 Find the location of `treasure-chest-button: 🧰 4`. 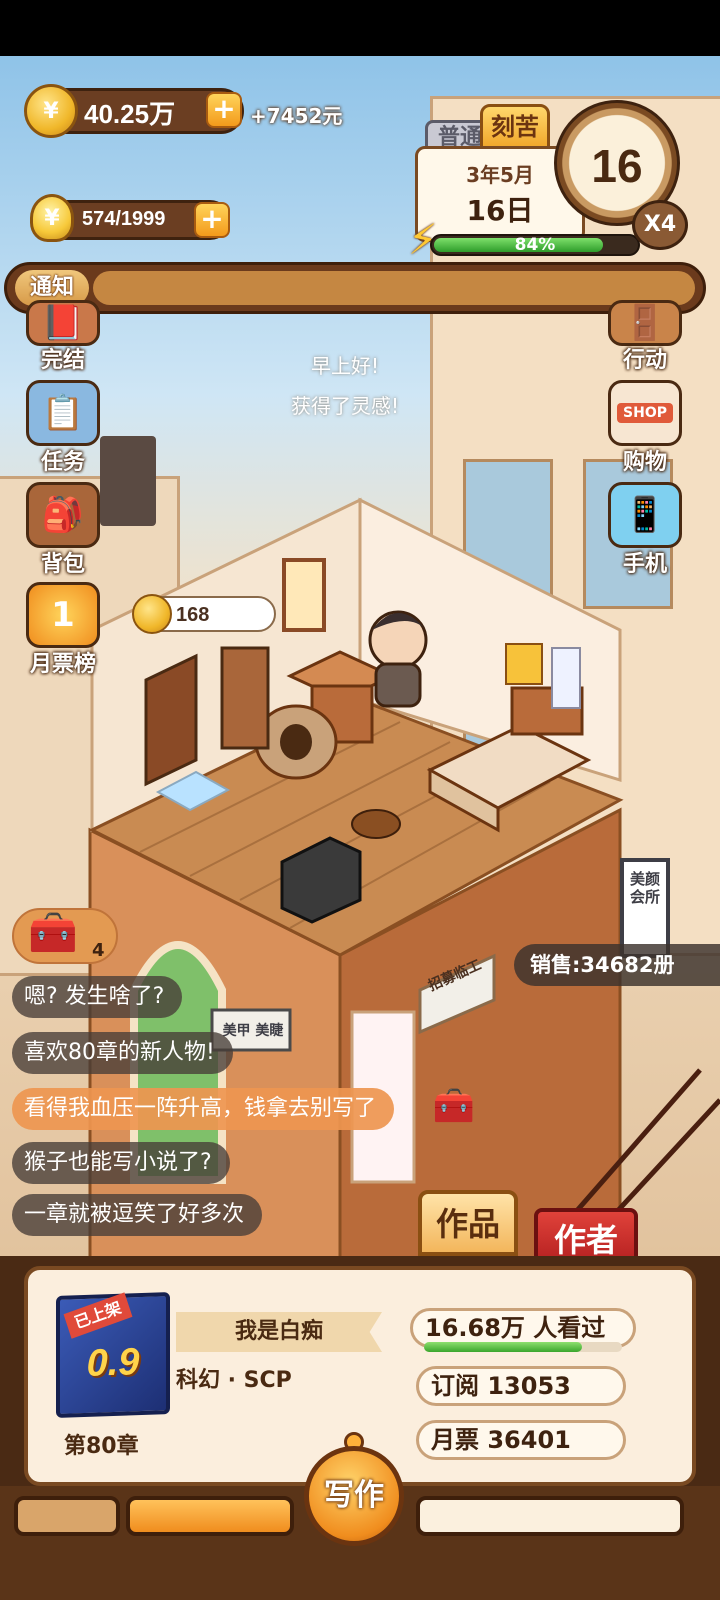

treasure-chest-button: 🧰 4 is located at coordinates (65, 936).